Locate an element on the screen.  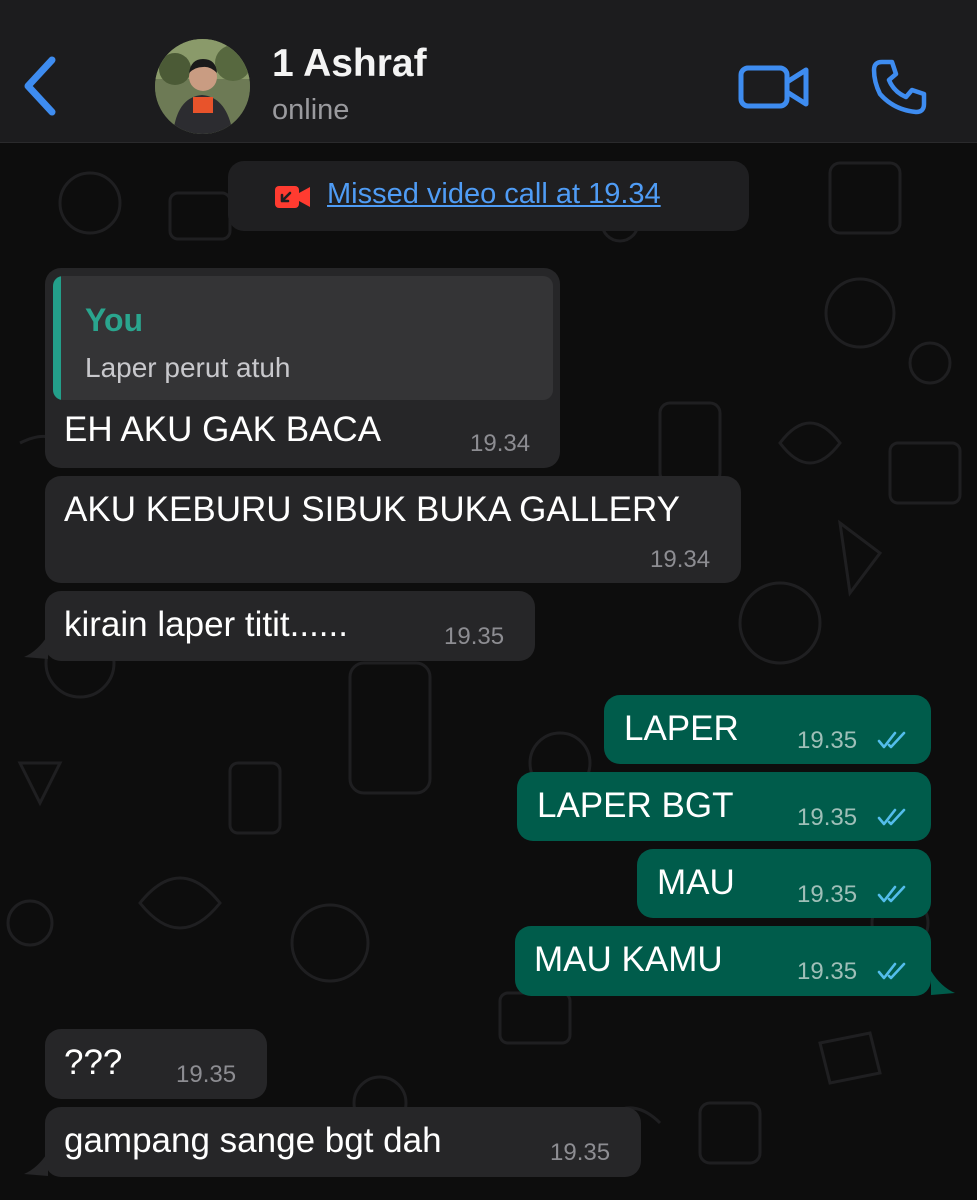
message-text: MAU is located at coordinates (696, 882).